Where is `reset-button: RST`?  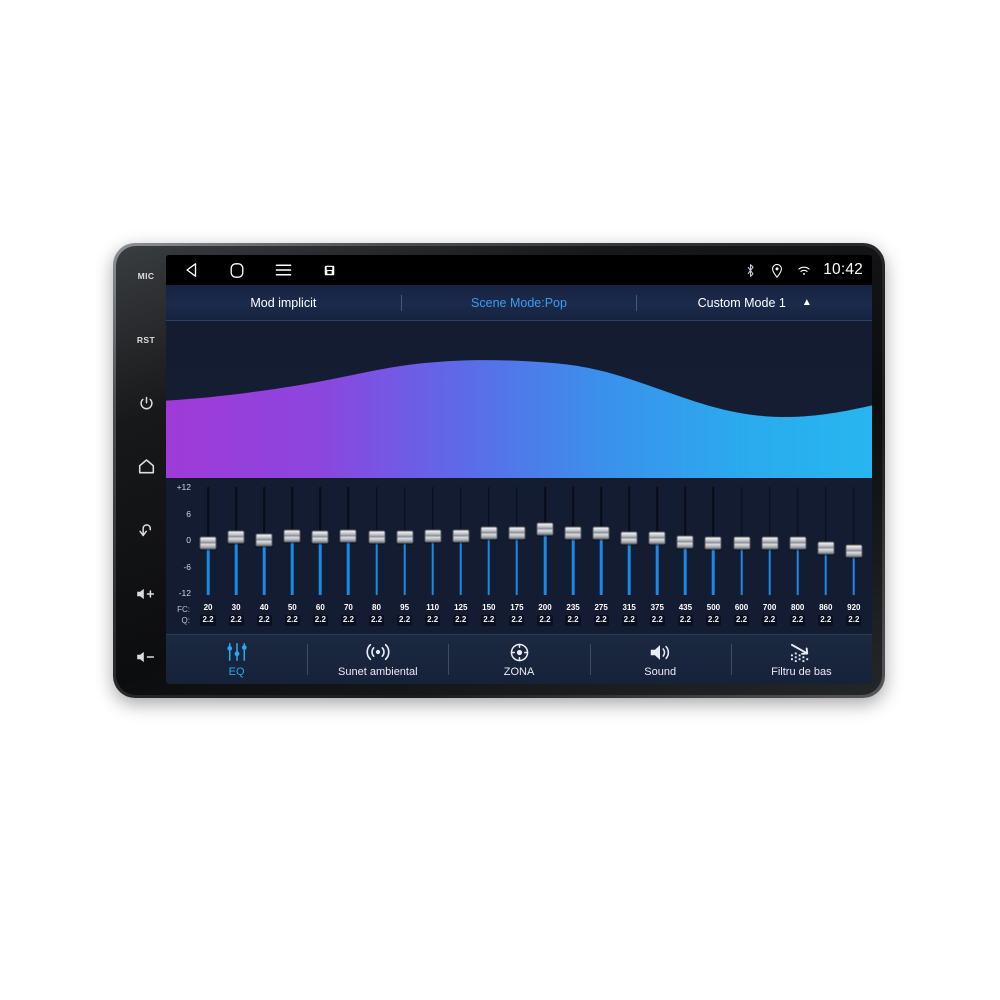 reset-button: RST is located at coordinates (146, 340).